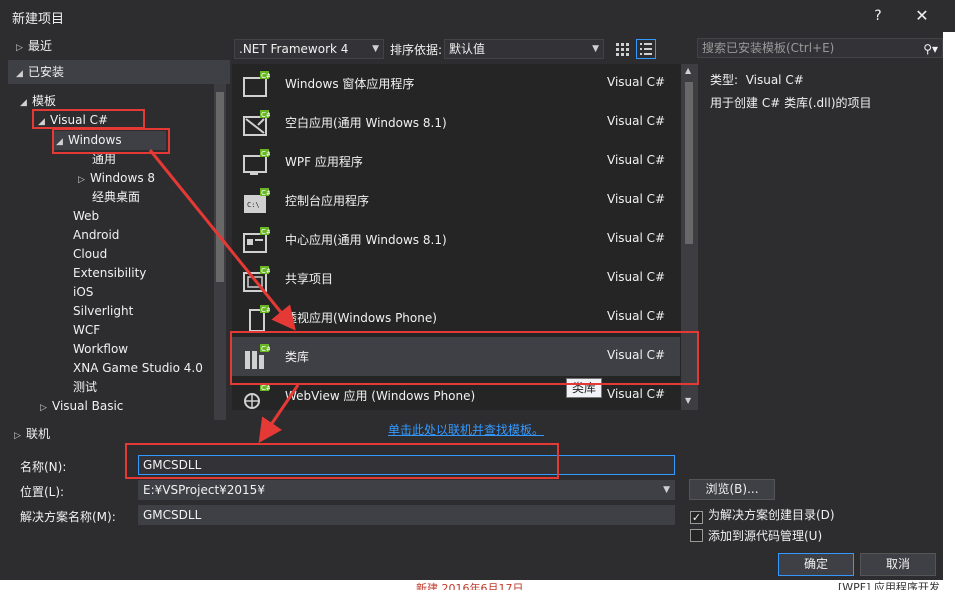 This screenshot has width=955, height=590. What do you see at coordinates (774, 80) in the screenshot?
I see `type-value: Visual C#` at bounding box center [774, 80].